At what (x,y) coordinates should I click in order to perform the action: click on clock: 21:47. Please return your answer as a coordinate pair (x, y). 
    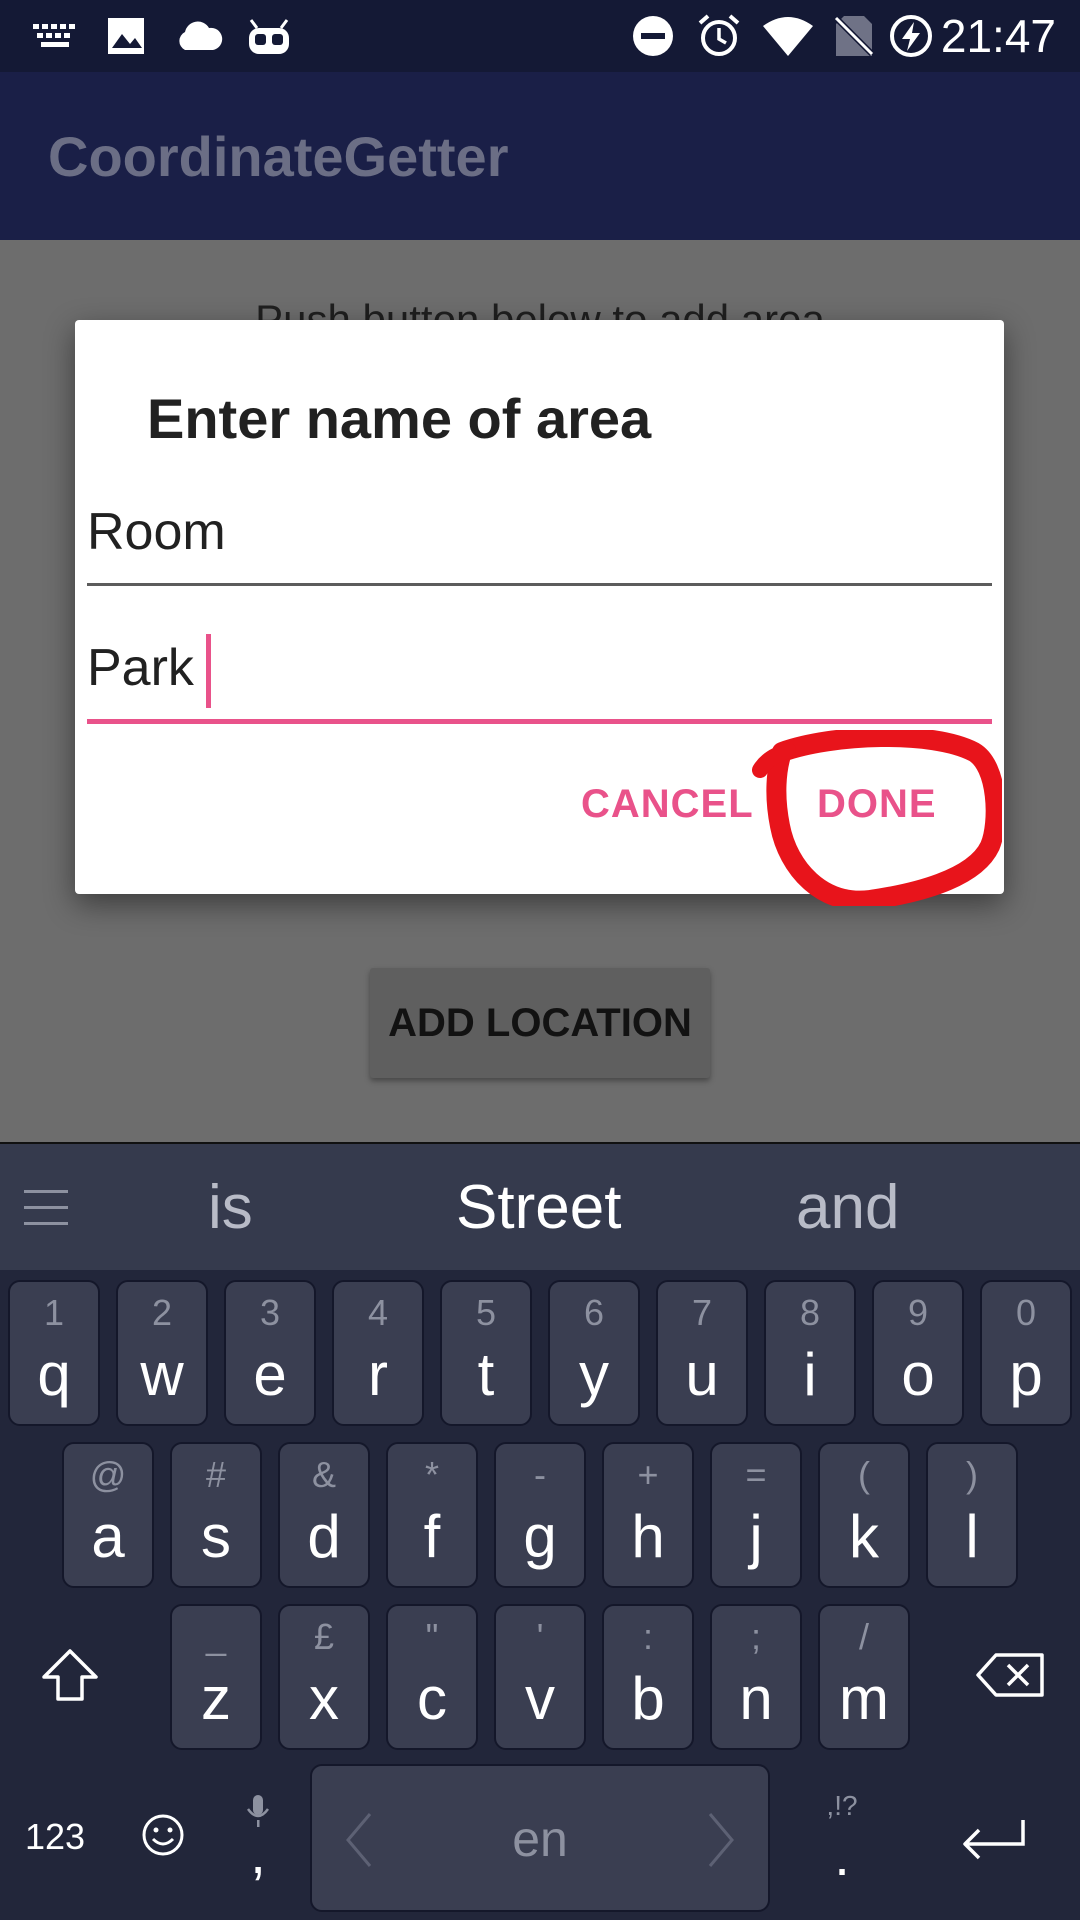
    Looking at the image, I should click on (998, 36).